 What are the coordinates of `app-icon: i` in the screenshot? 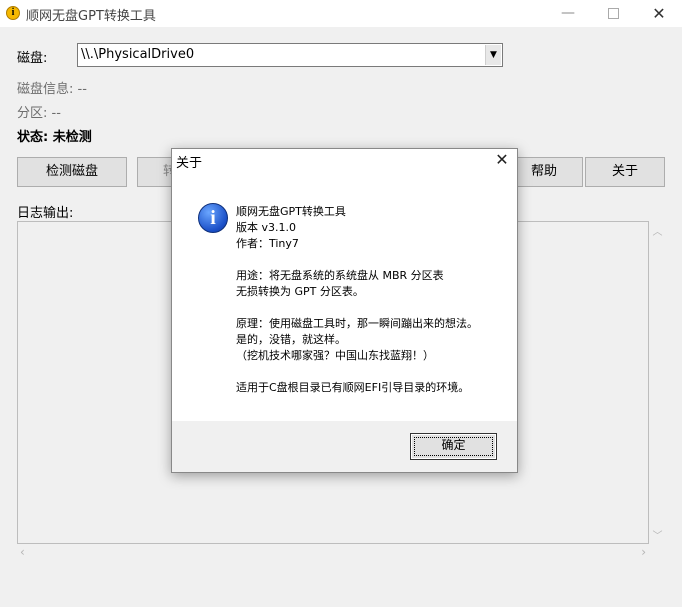 It's located at (13, 13).